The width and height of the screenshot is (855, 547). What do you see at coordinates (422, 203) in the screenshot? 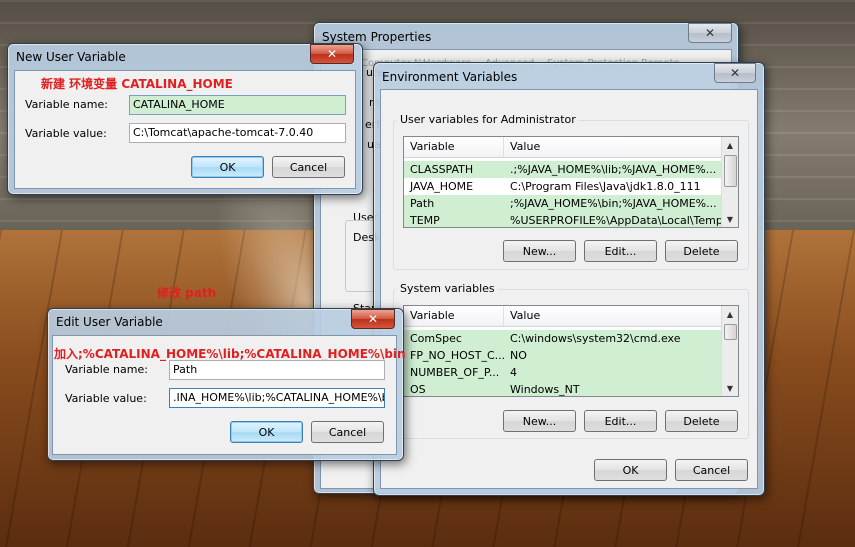
I see `variable-name: Path` at bounding box center [422, 203].